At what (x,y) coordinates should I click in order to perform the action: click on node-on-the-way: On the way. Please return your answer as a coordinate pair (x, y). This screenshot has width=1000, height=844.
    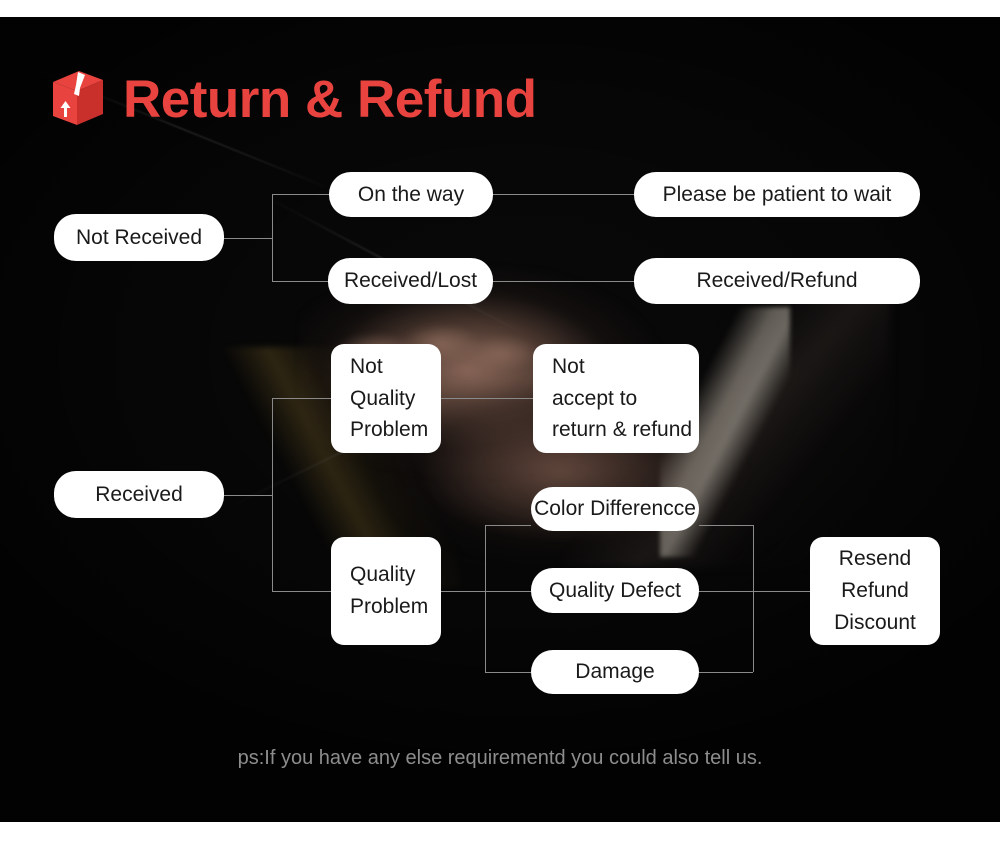
    Looking at the image, I should click on (411, 194).